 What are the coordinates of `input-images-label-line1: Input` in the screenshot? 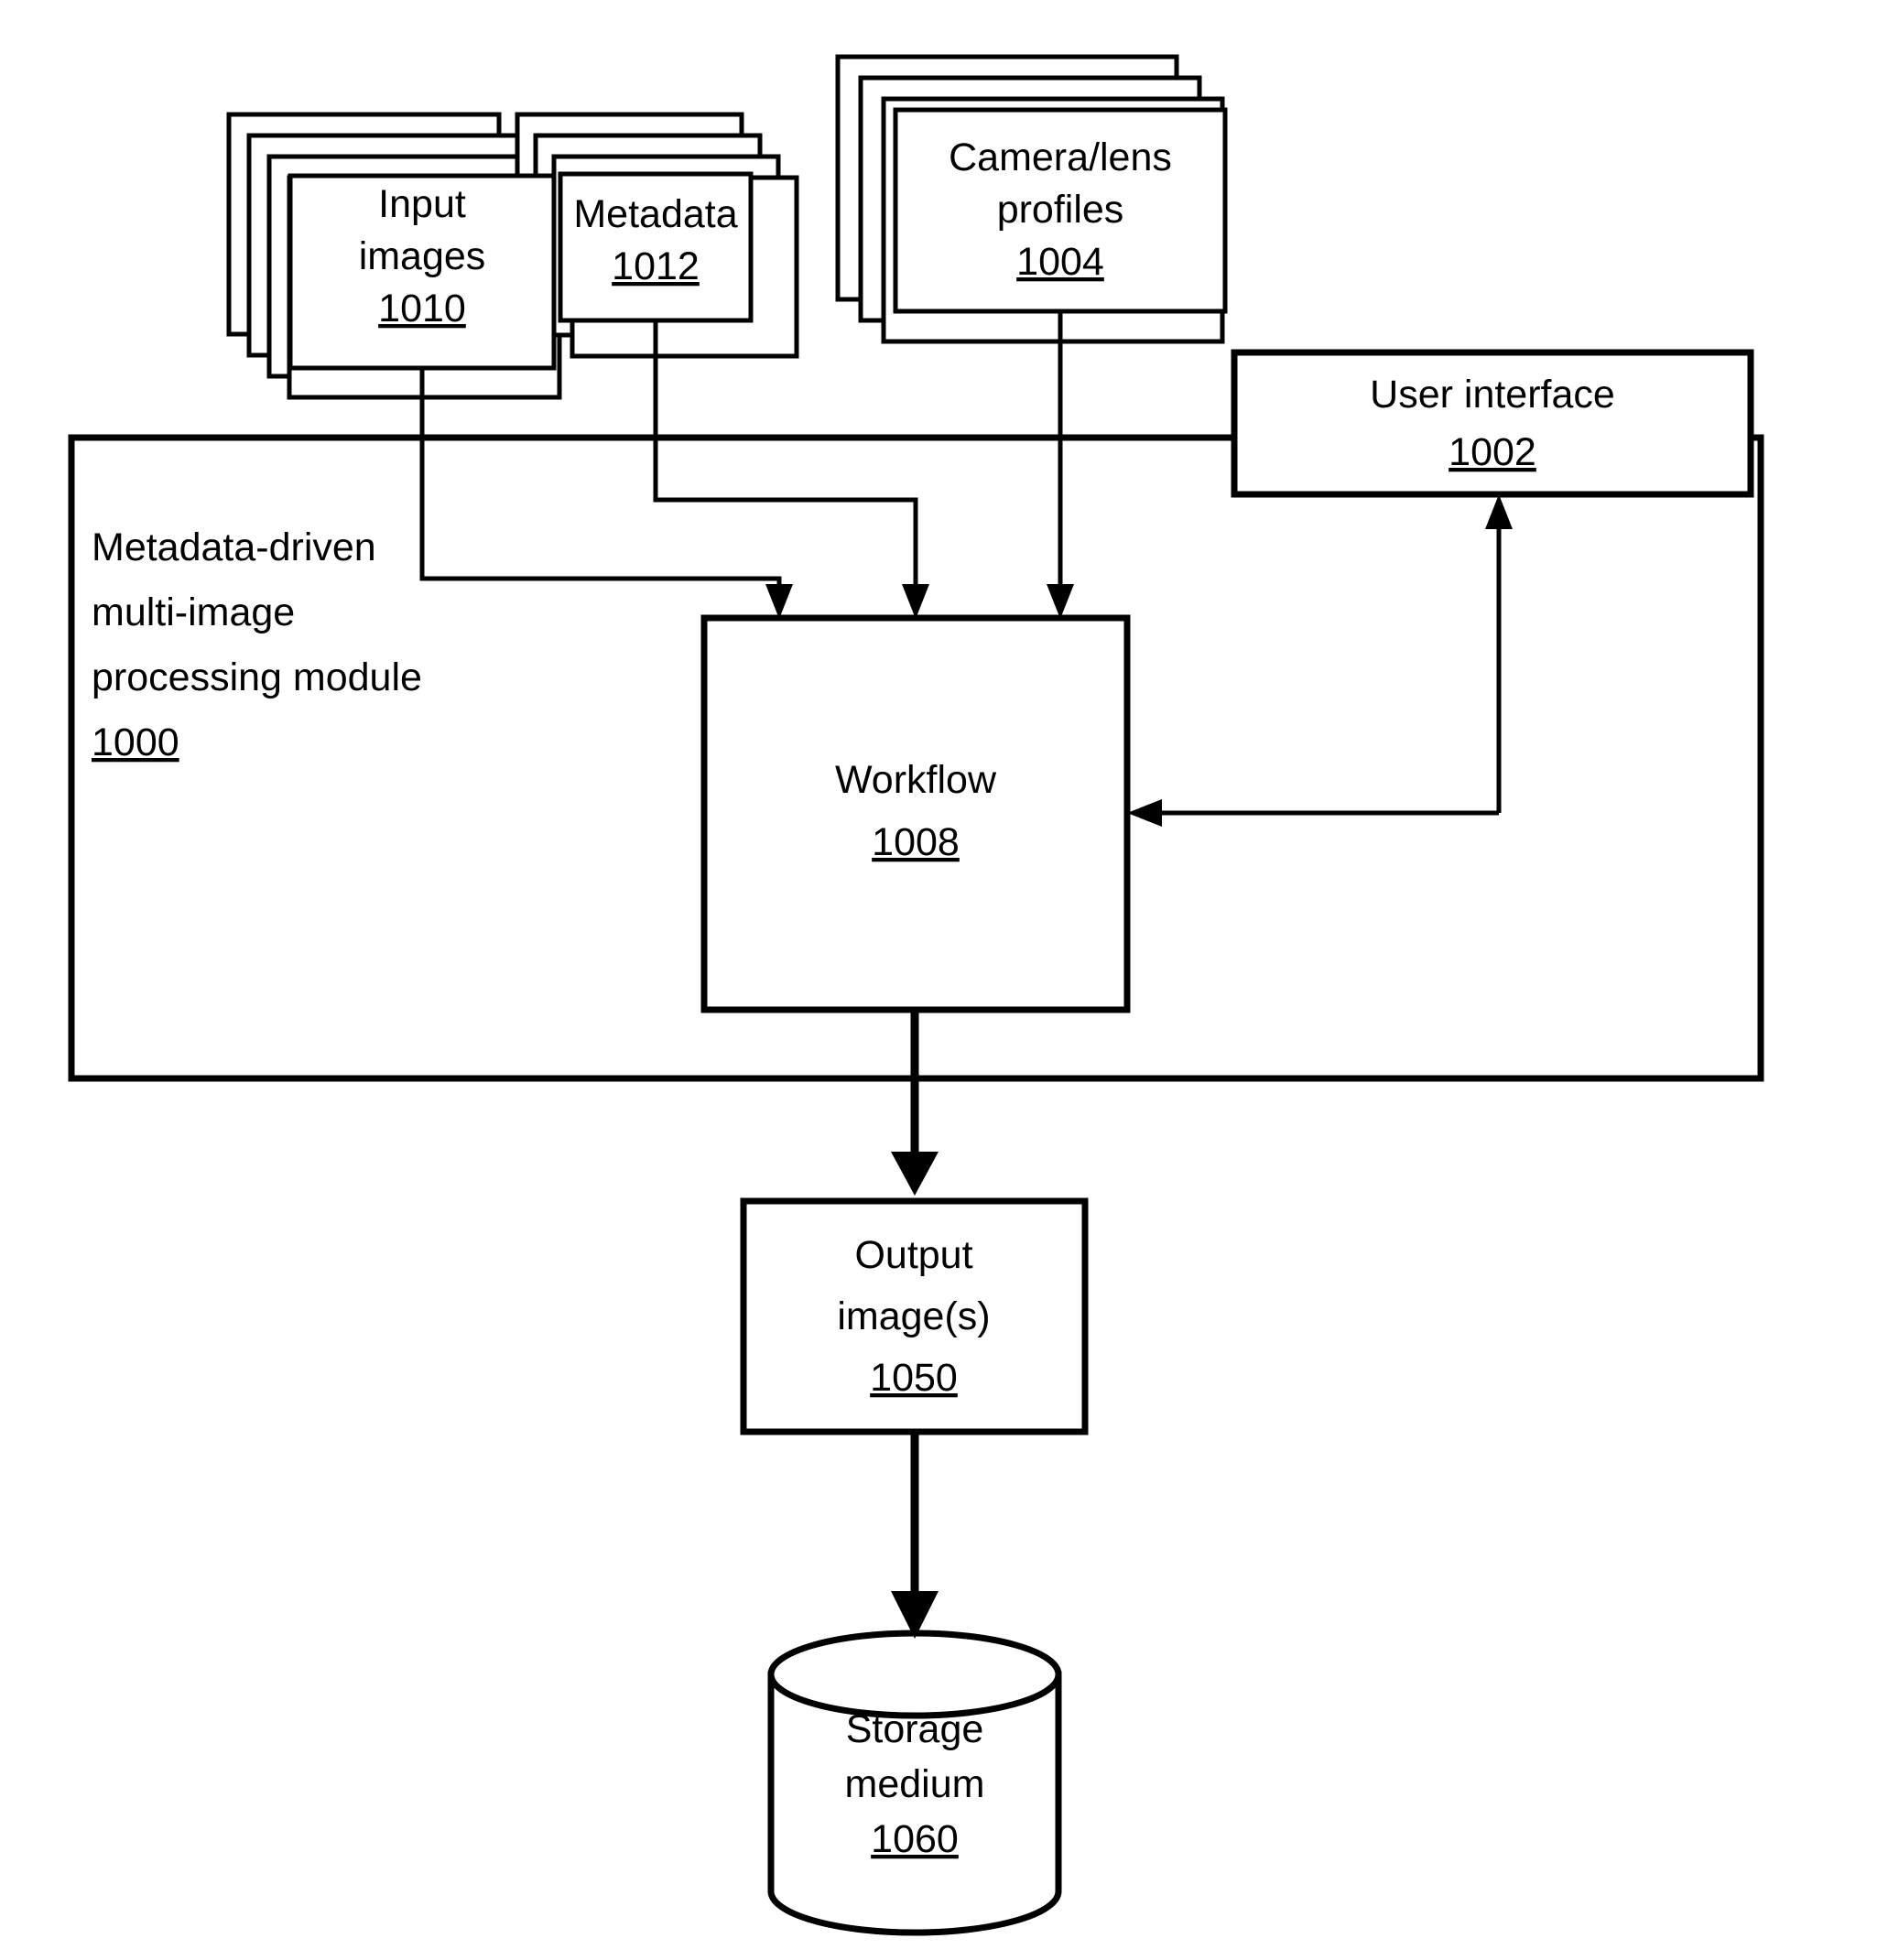 It's located at (422, 204).